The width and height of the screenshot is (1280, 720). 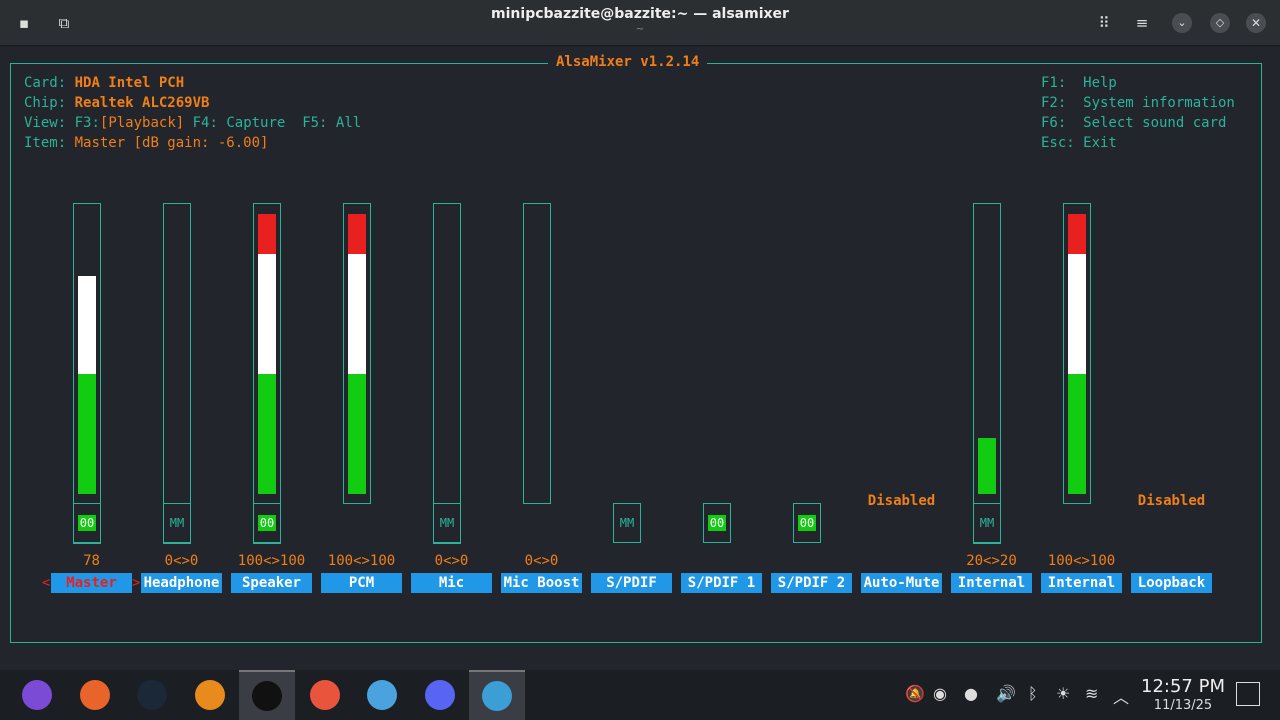 I want to click on maximize-button: ◇, so click(x=1220, y=23).